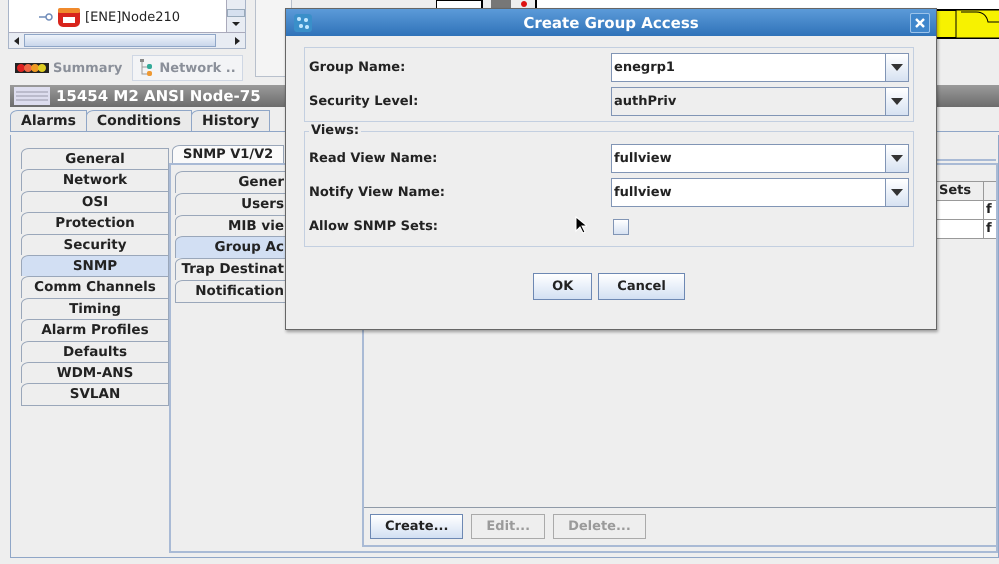  Describe the element at coordinates (95, 330) in the screenshot. I see `side-tab: Alarm Profiles` at that location.